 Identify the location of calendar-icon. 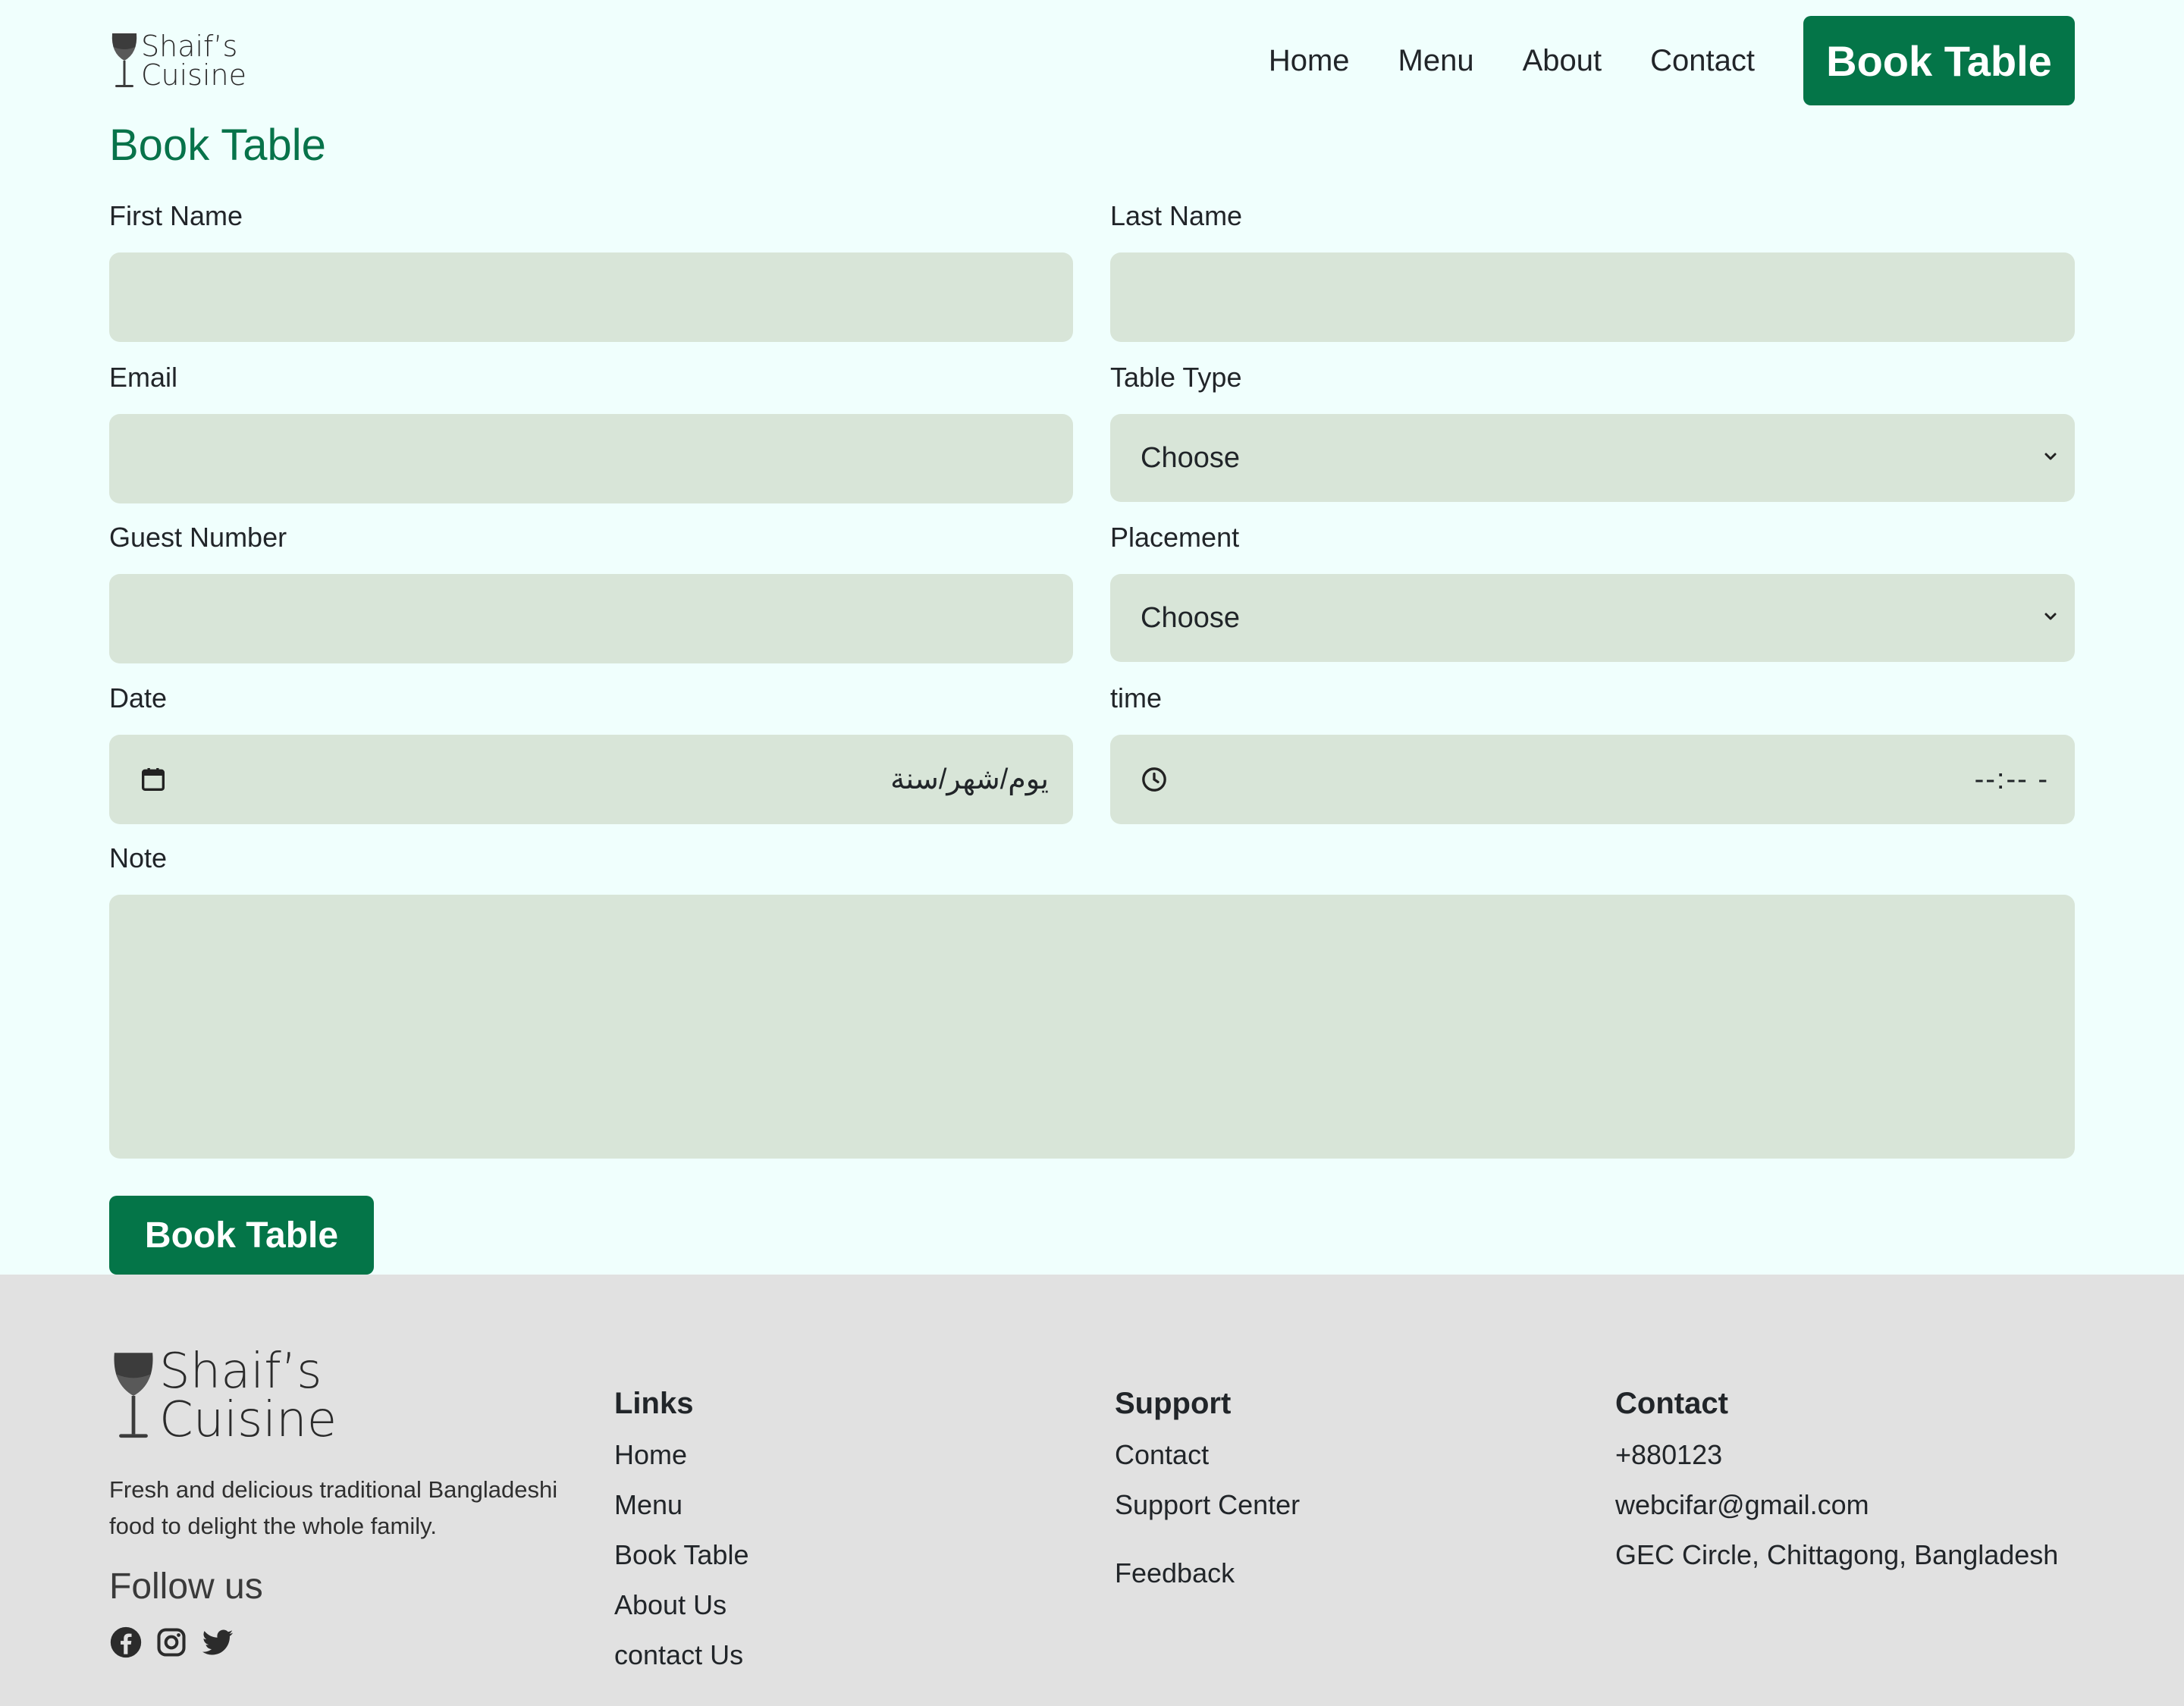
(153, 780).